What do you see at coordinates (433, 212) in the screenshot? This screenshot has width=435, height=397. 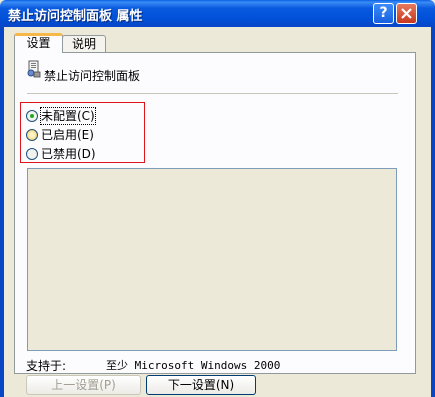 I see `window-frame-right` at bounding box center [433, 212].